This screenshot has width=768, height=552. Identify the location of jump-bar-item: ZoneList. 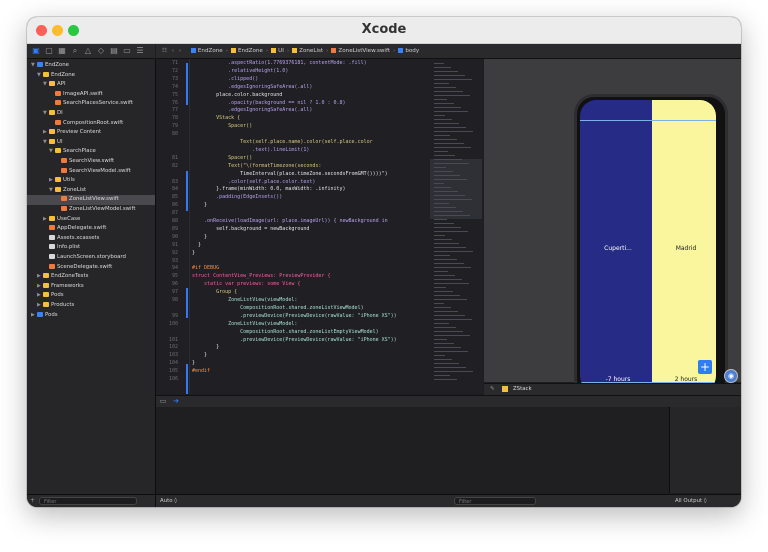
(311, 51).